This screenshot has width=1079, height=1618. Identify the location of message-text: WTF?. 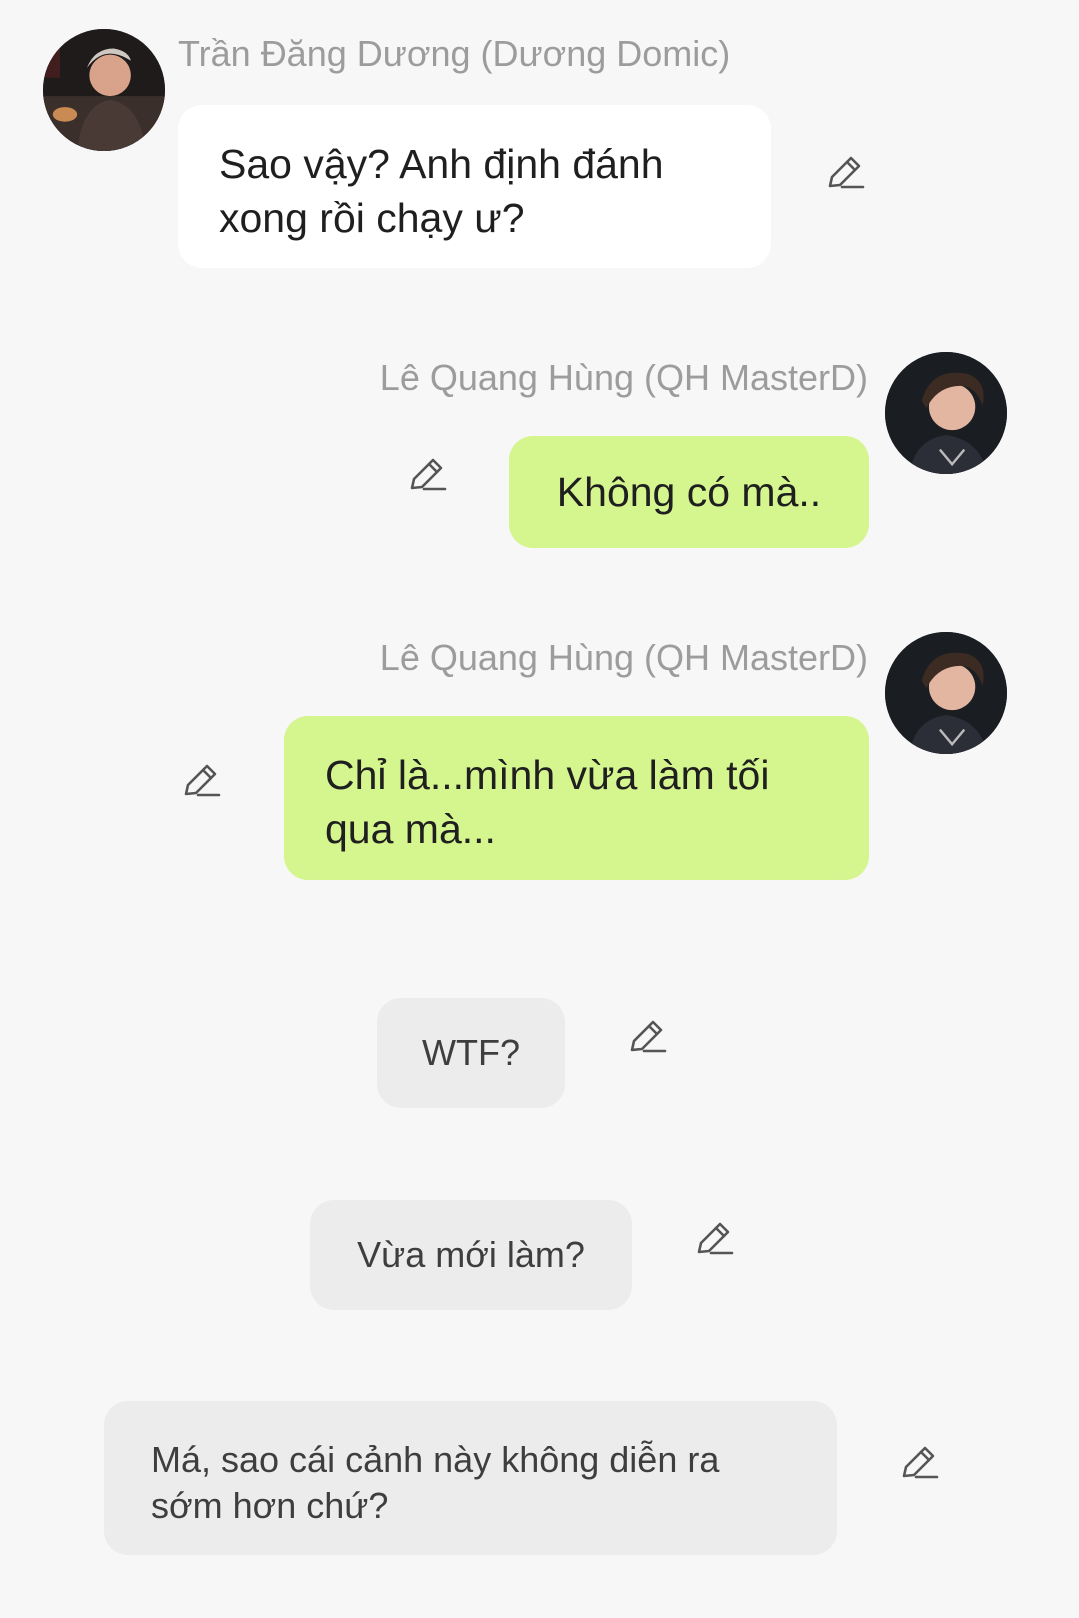
(471, 1052).